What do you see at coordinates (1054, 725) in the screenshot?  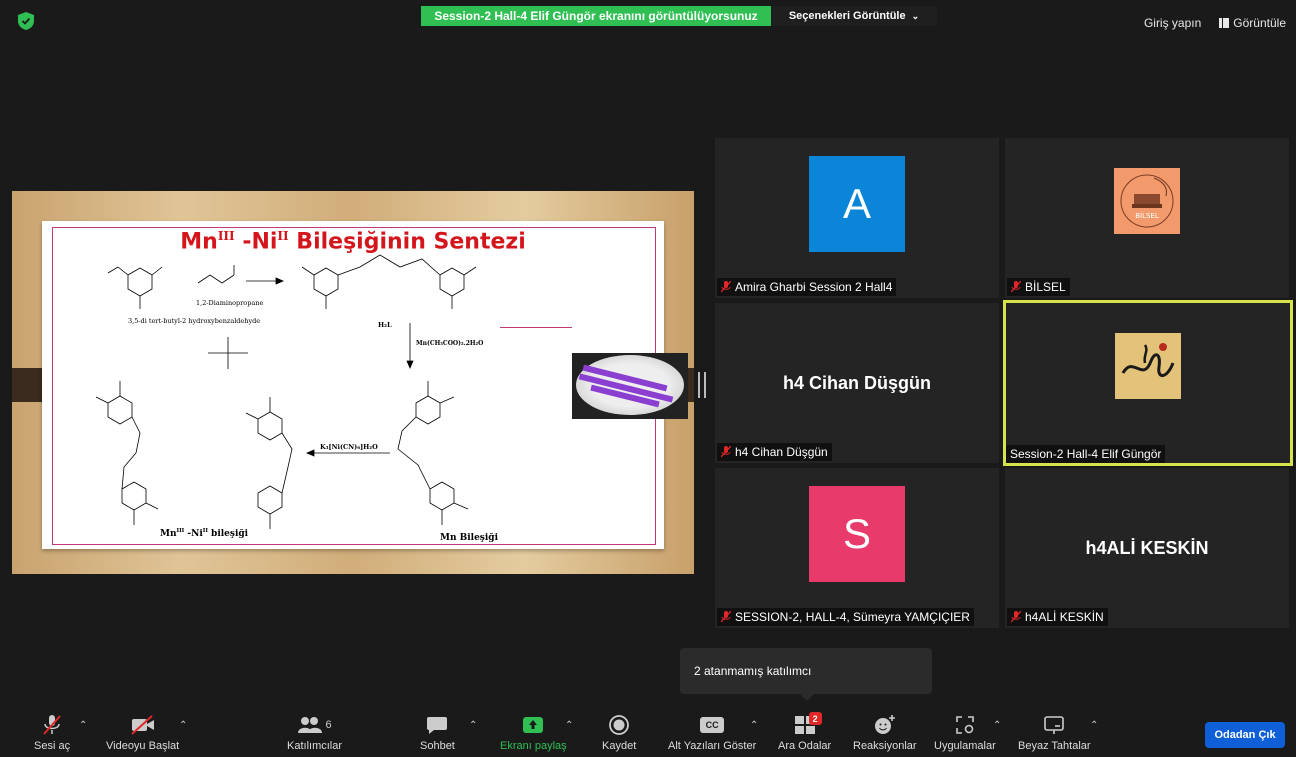 I see `whiteboard-icon` at bounding box center [1054, 725].